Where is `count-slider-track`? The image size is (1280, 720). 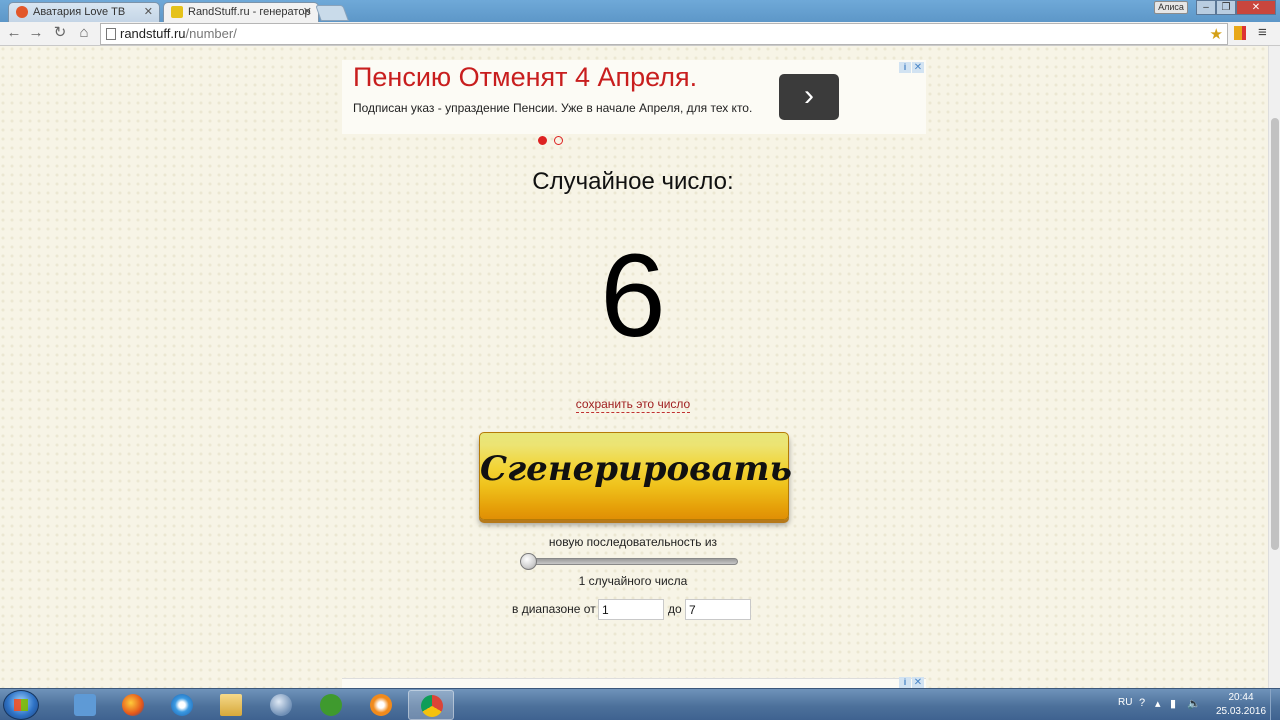 count-slider-track is located at coordinates (630, 561).